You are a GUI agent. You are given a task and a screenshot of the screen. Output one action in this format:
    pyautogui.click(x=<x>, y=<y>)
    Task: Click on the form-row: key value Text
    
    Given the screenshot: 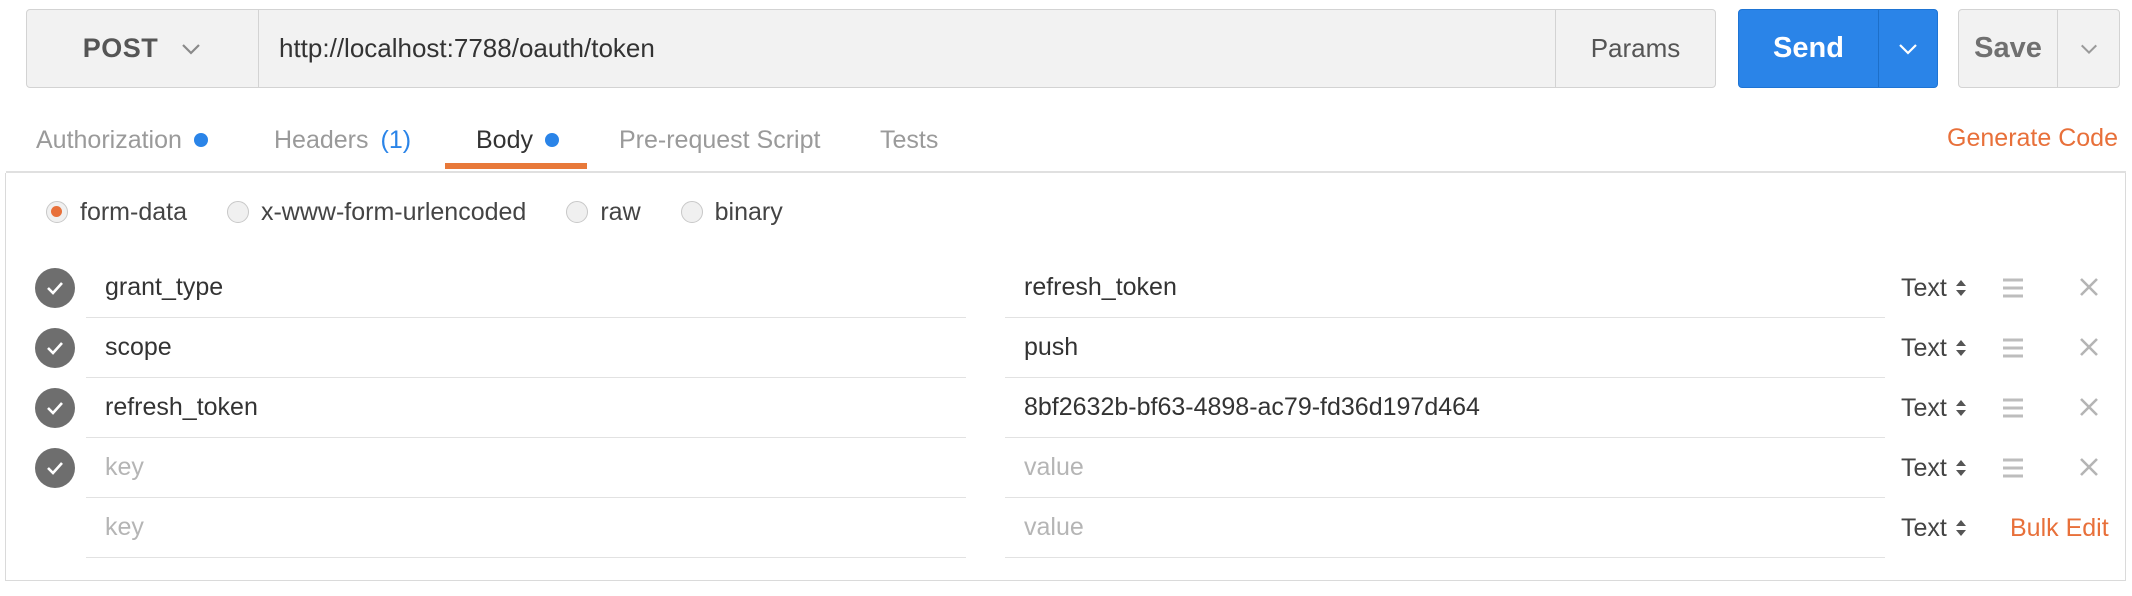 What is the action you would take?
    pyautogui.click(x=1066, y=468)
    